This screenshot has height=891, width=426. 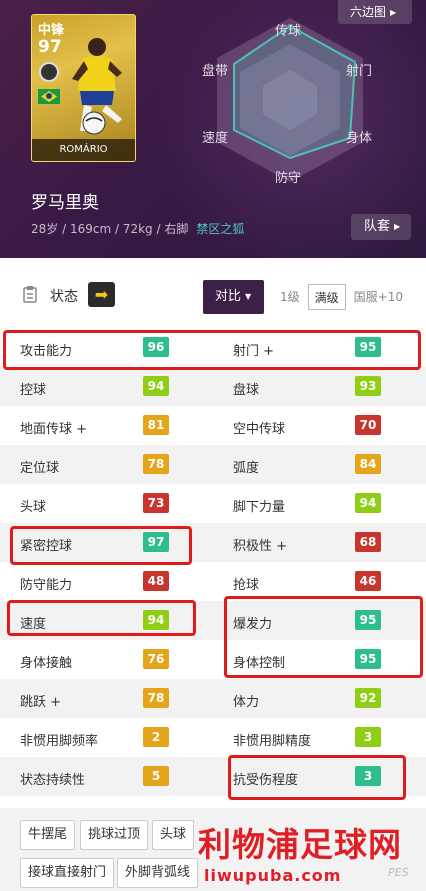 I want to click on radar-label-dribbling: 盘带, so click(x=215, y=71).